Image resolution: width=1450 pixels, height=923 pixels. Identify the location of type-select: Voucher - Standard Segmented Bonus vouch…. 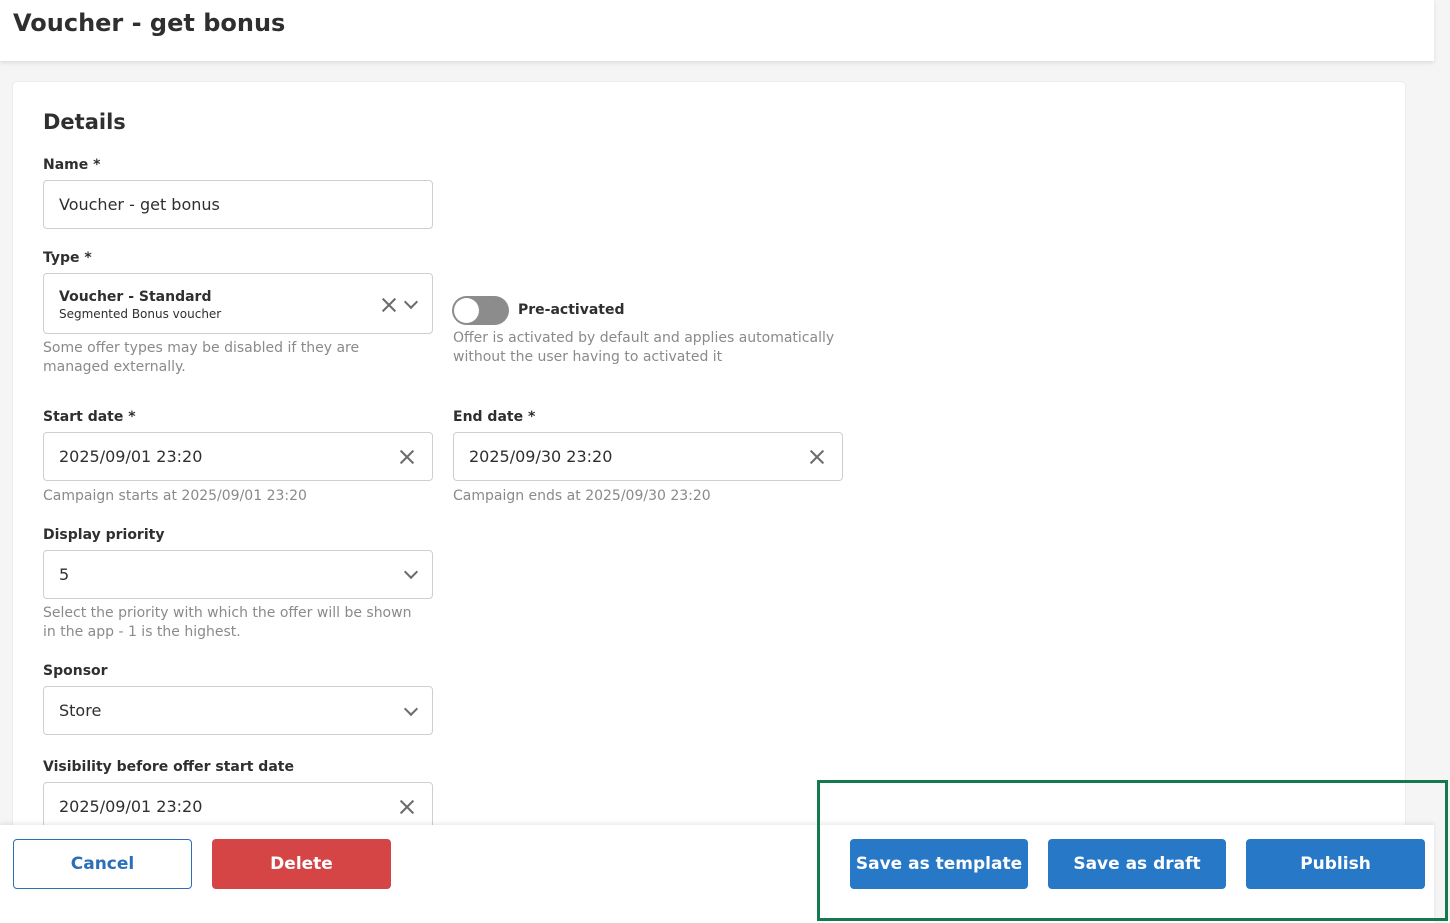
(238, 303).